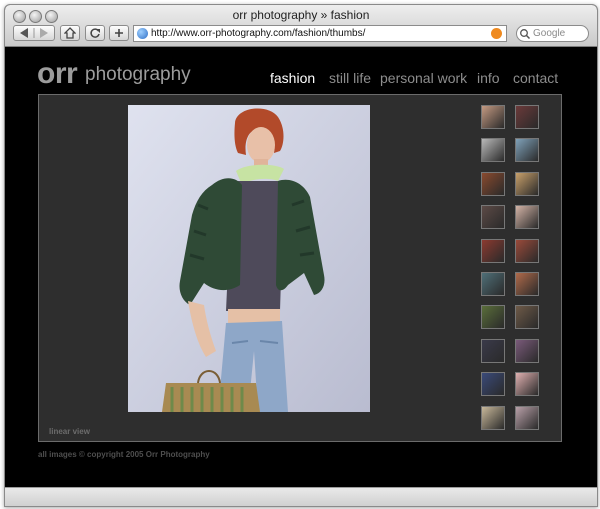 The image size is (600, 509). Describe the element at coordinates (535, 78) in the screenshot. I see `nav-contact: contact` at that location.